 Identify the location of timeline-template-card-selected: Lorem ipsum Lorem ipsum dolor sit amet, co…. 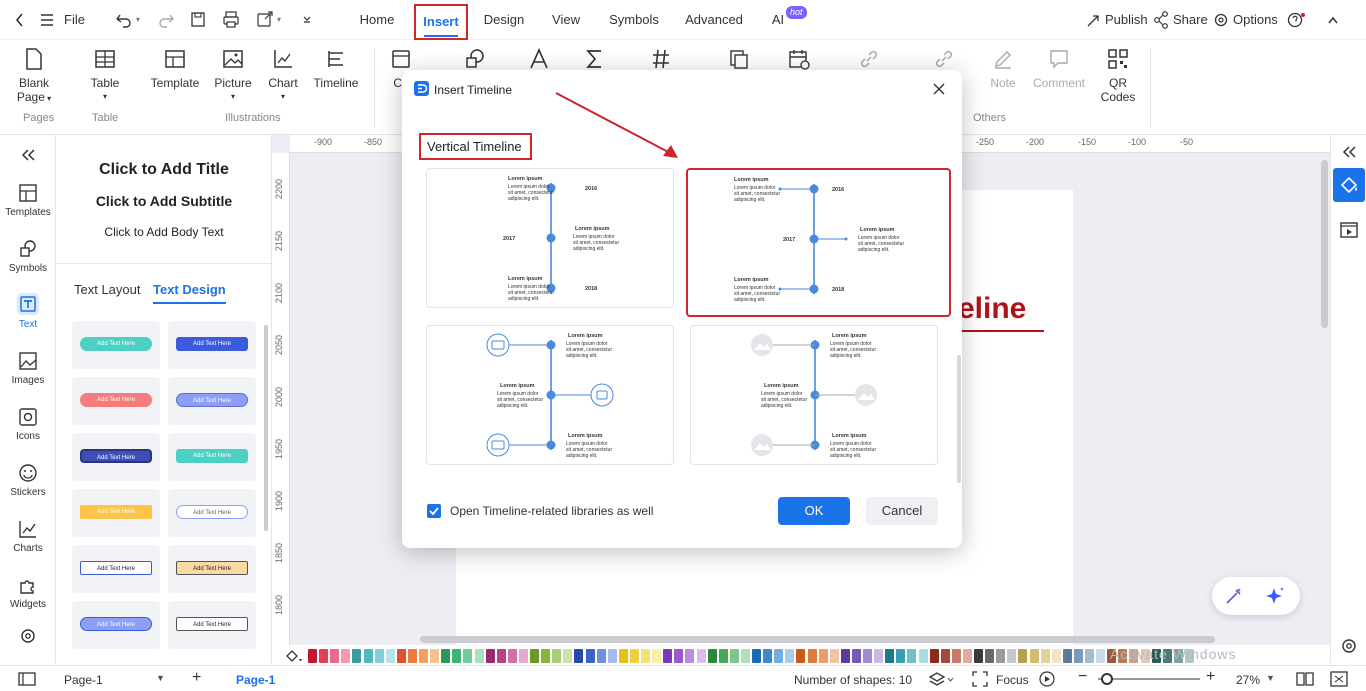
(818, 242).